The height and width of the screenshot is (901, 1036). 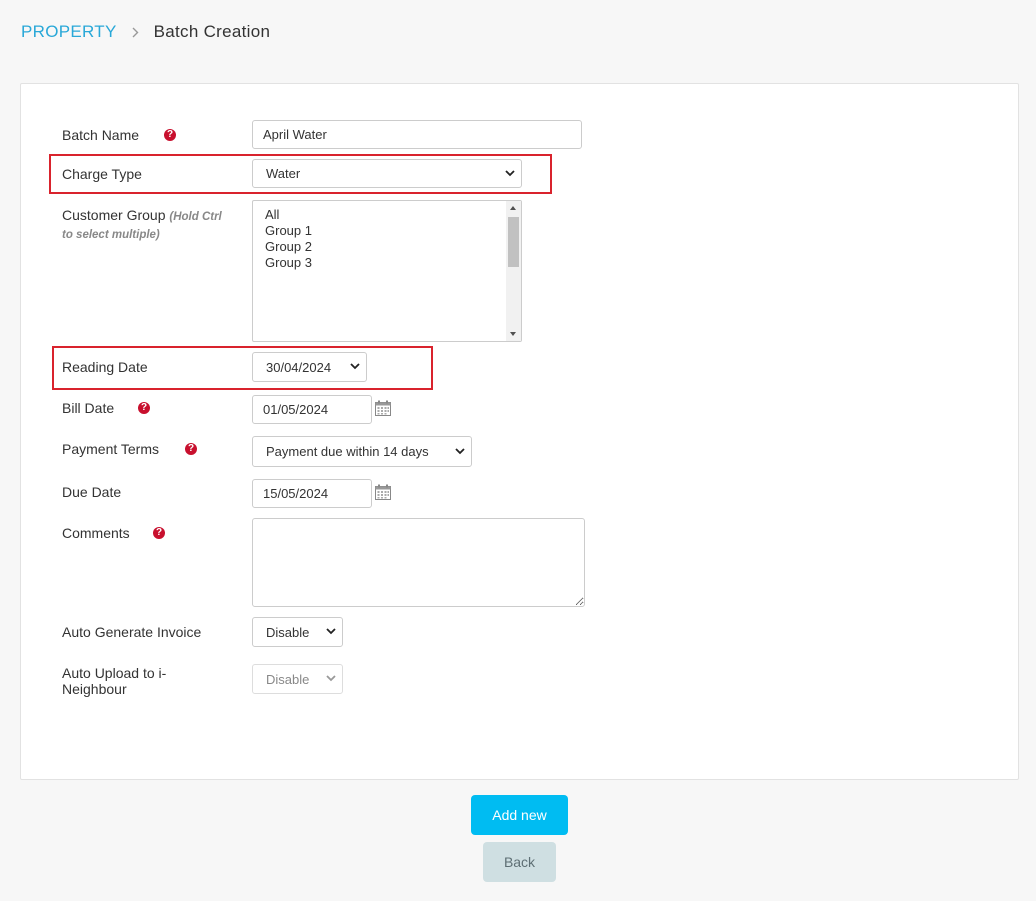 I want to click on auto-generate-invoice-label: Auto Generate Invoice, so click(x=132, y=632).